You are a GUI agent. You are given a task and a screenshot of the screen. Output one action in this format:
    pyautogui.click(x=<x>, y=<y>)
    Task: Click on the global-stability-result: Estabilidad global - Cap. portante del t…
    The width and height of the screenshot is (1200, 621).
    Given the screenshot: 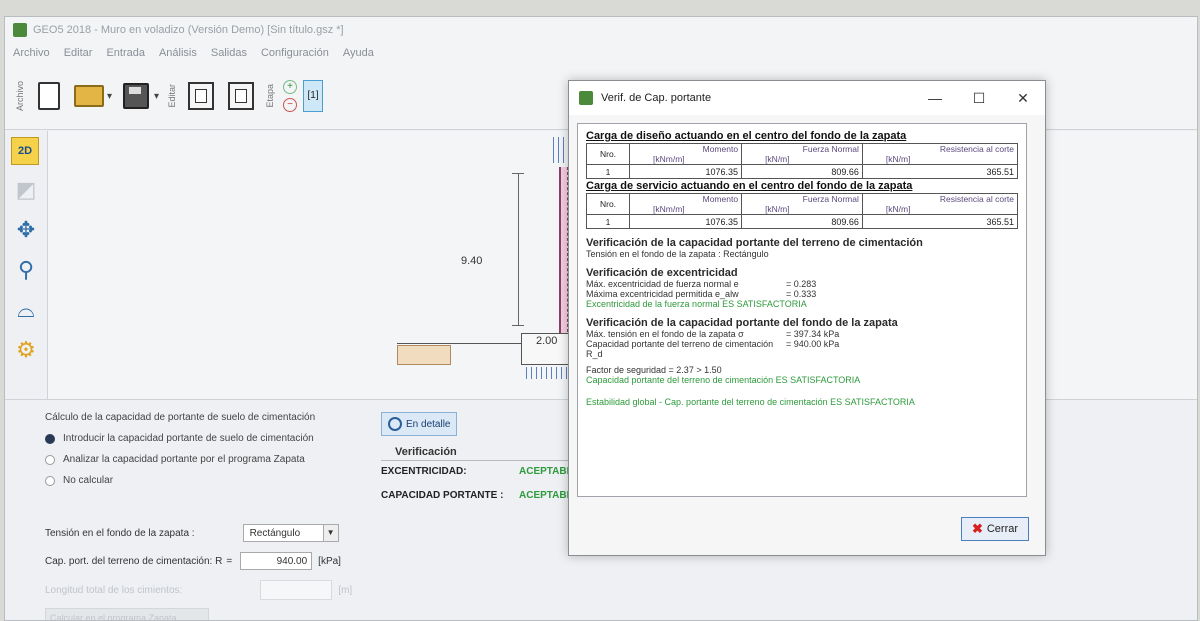 What is the action you would take?
    pyautogui.click(x=750, y=402)
    